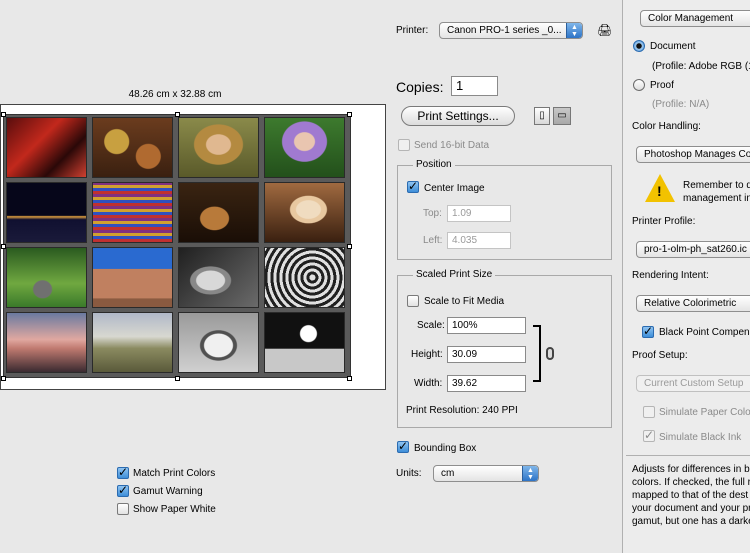 This screenshot has height=553, width=750. I want to click on document-label: Document, so click(673, 46).